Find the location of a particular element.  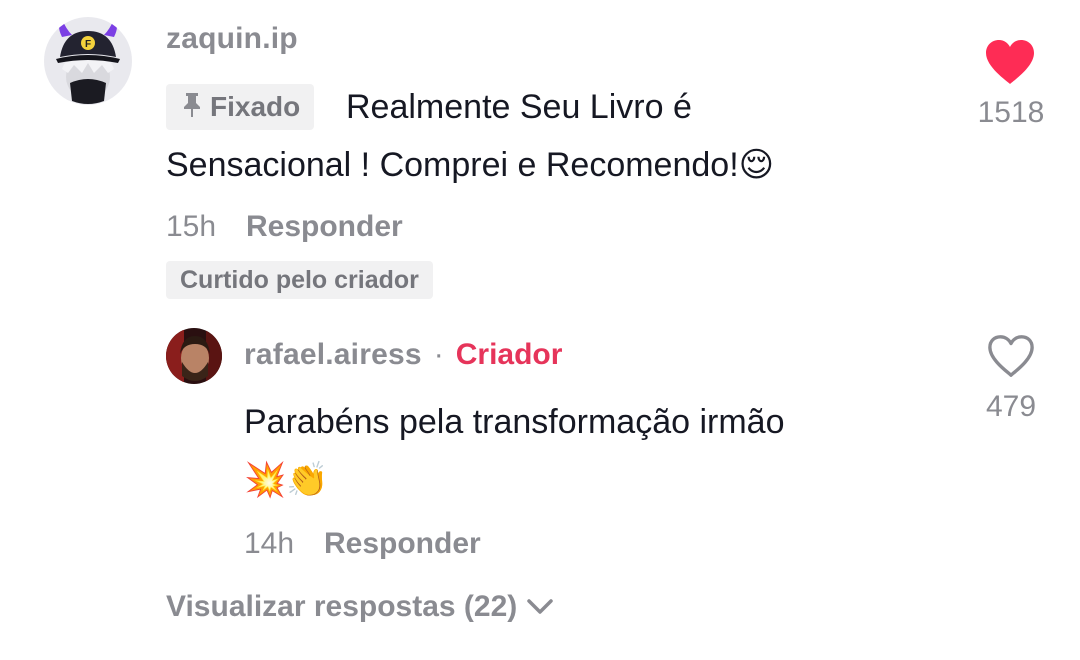

comment-text-line-2: Sensacional ! Comprei e Recomendo!😌 is located at coordinates (546, 165).